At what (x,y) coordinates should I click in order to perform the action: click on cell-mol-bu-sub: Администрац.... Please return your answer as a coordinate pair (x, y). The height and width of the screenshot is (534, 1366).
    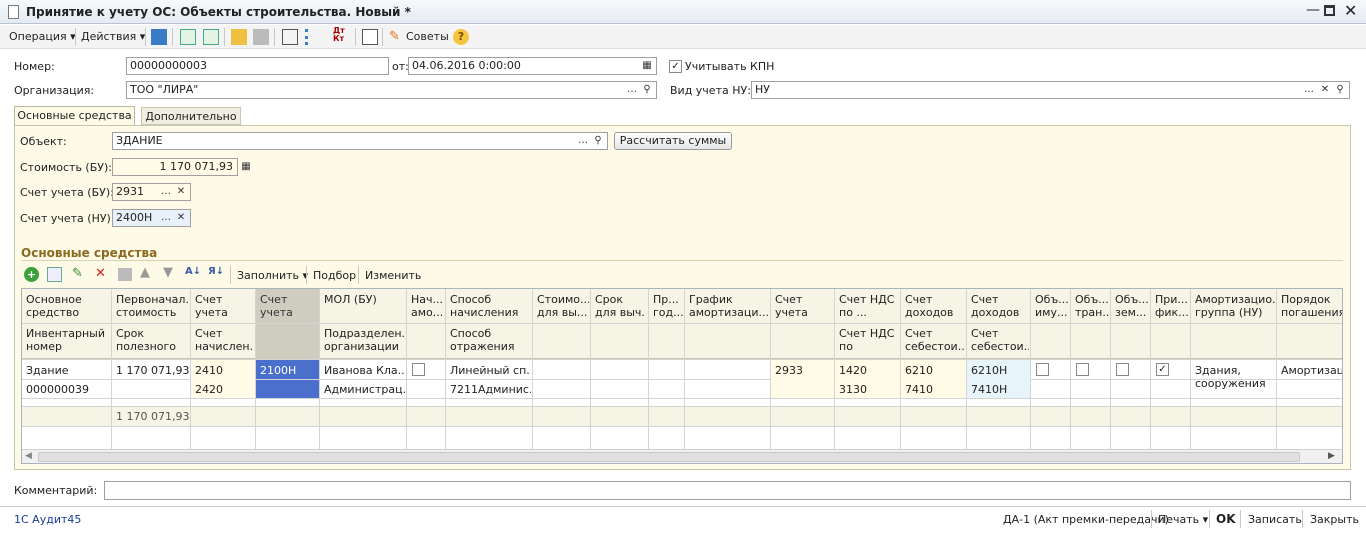
    Looking at the image, I should click on (364, 389).